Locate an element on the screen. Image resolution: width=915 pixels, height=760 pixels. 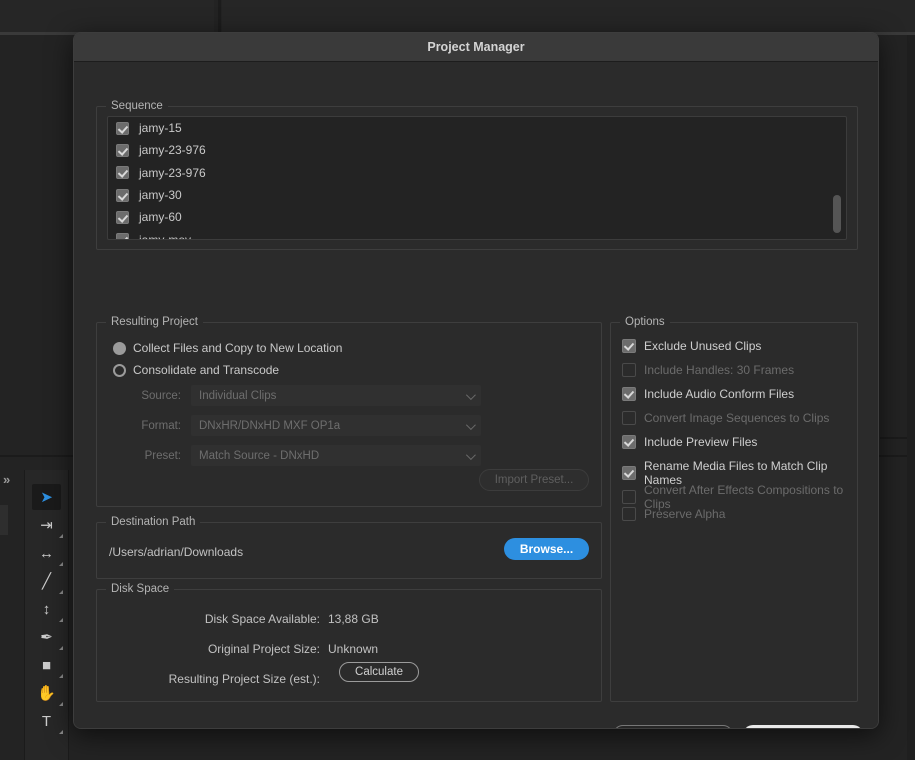
sequence-list-item: jamy-15 is located at coordinates (477, 128).